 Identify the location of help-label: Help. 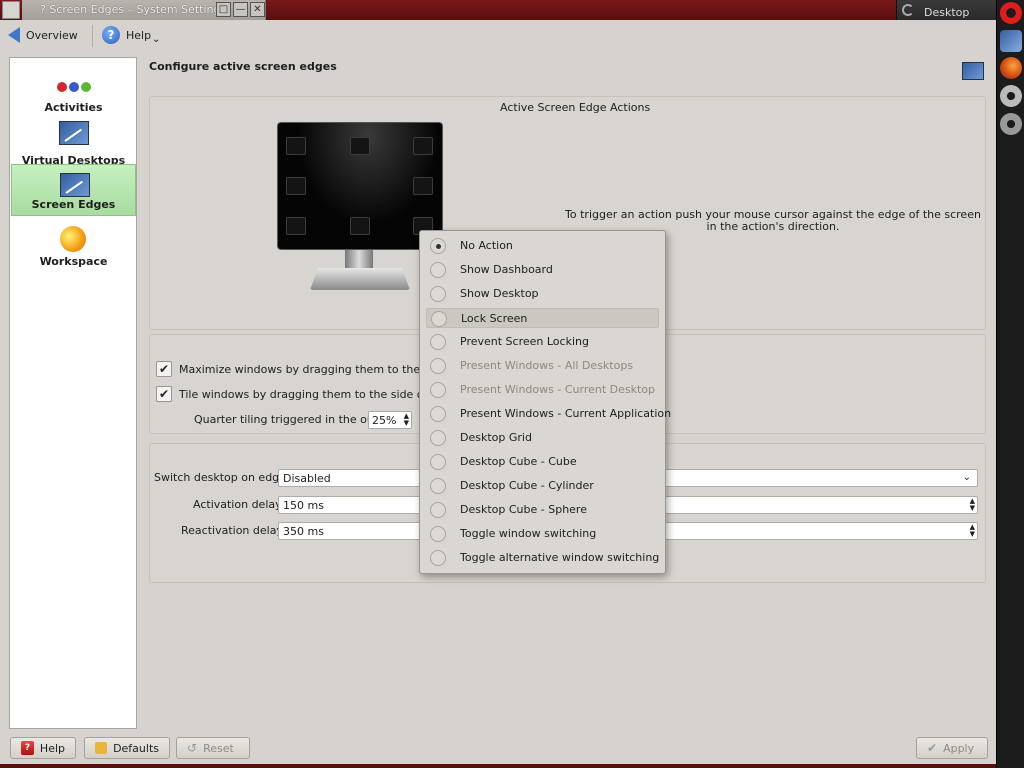
(139, 35).